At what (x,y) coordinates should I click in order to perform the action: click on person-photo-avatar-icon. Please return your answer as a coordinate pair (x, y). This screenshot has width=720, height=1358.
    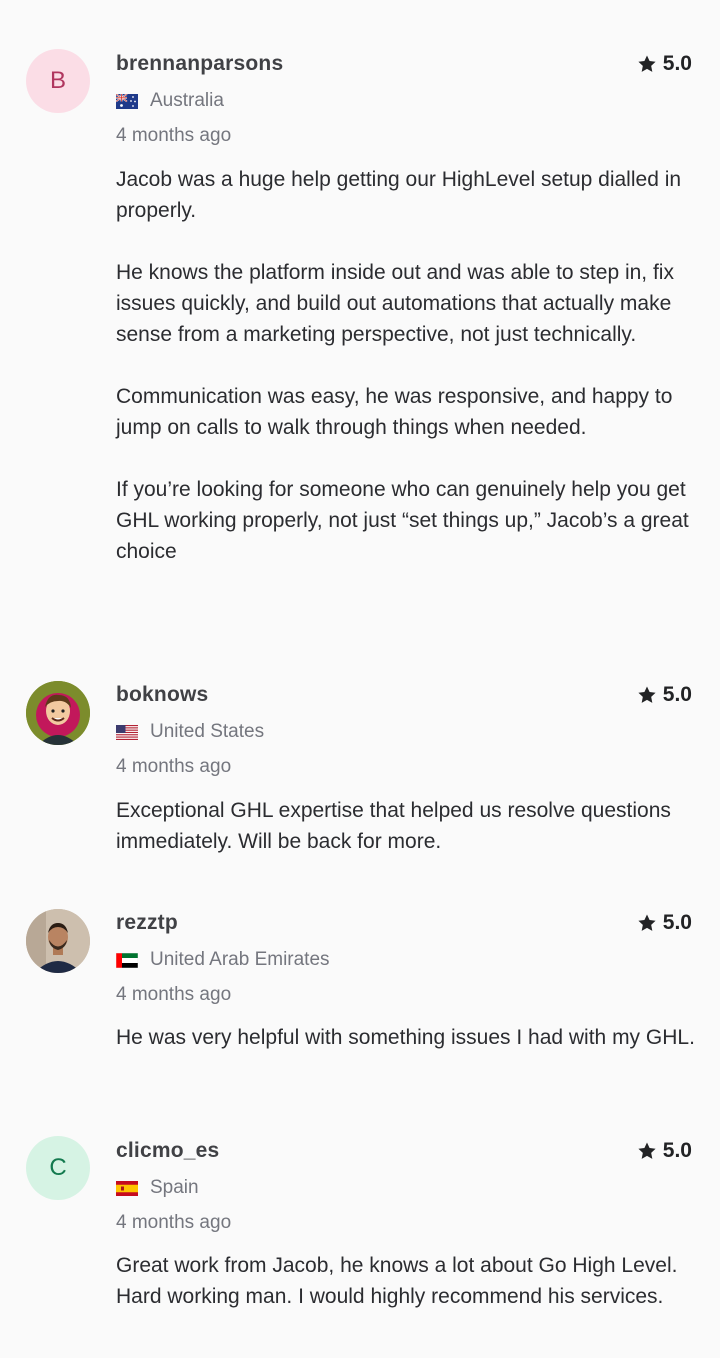
    Looking at the image, I should click on (58, 941).